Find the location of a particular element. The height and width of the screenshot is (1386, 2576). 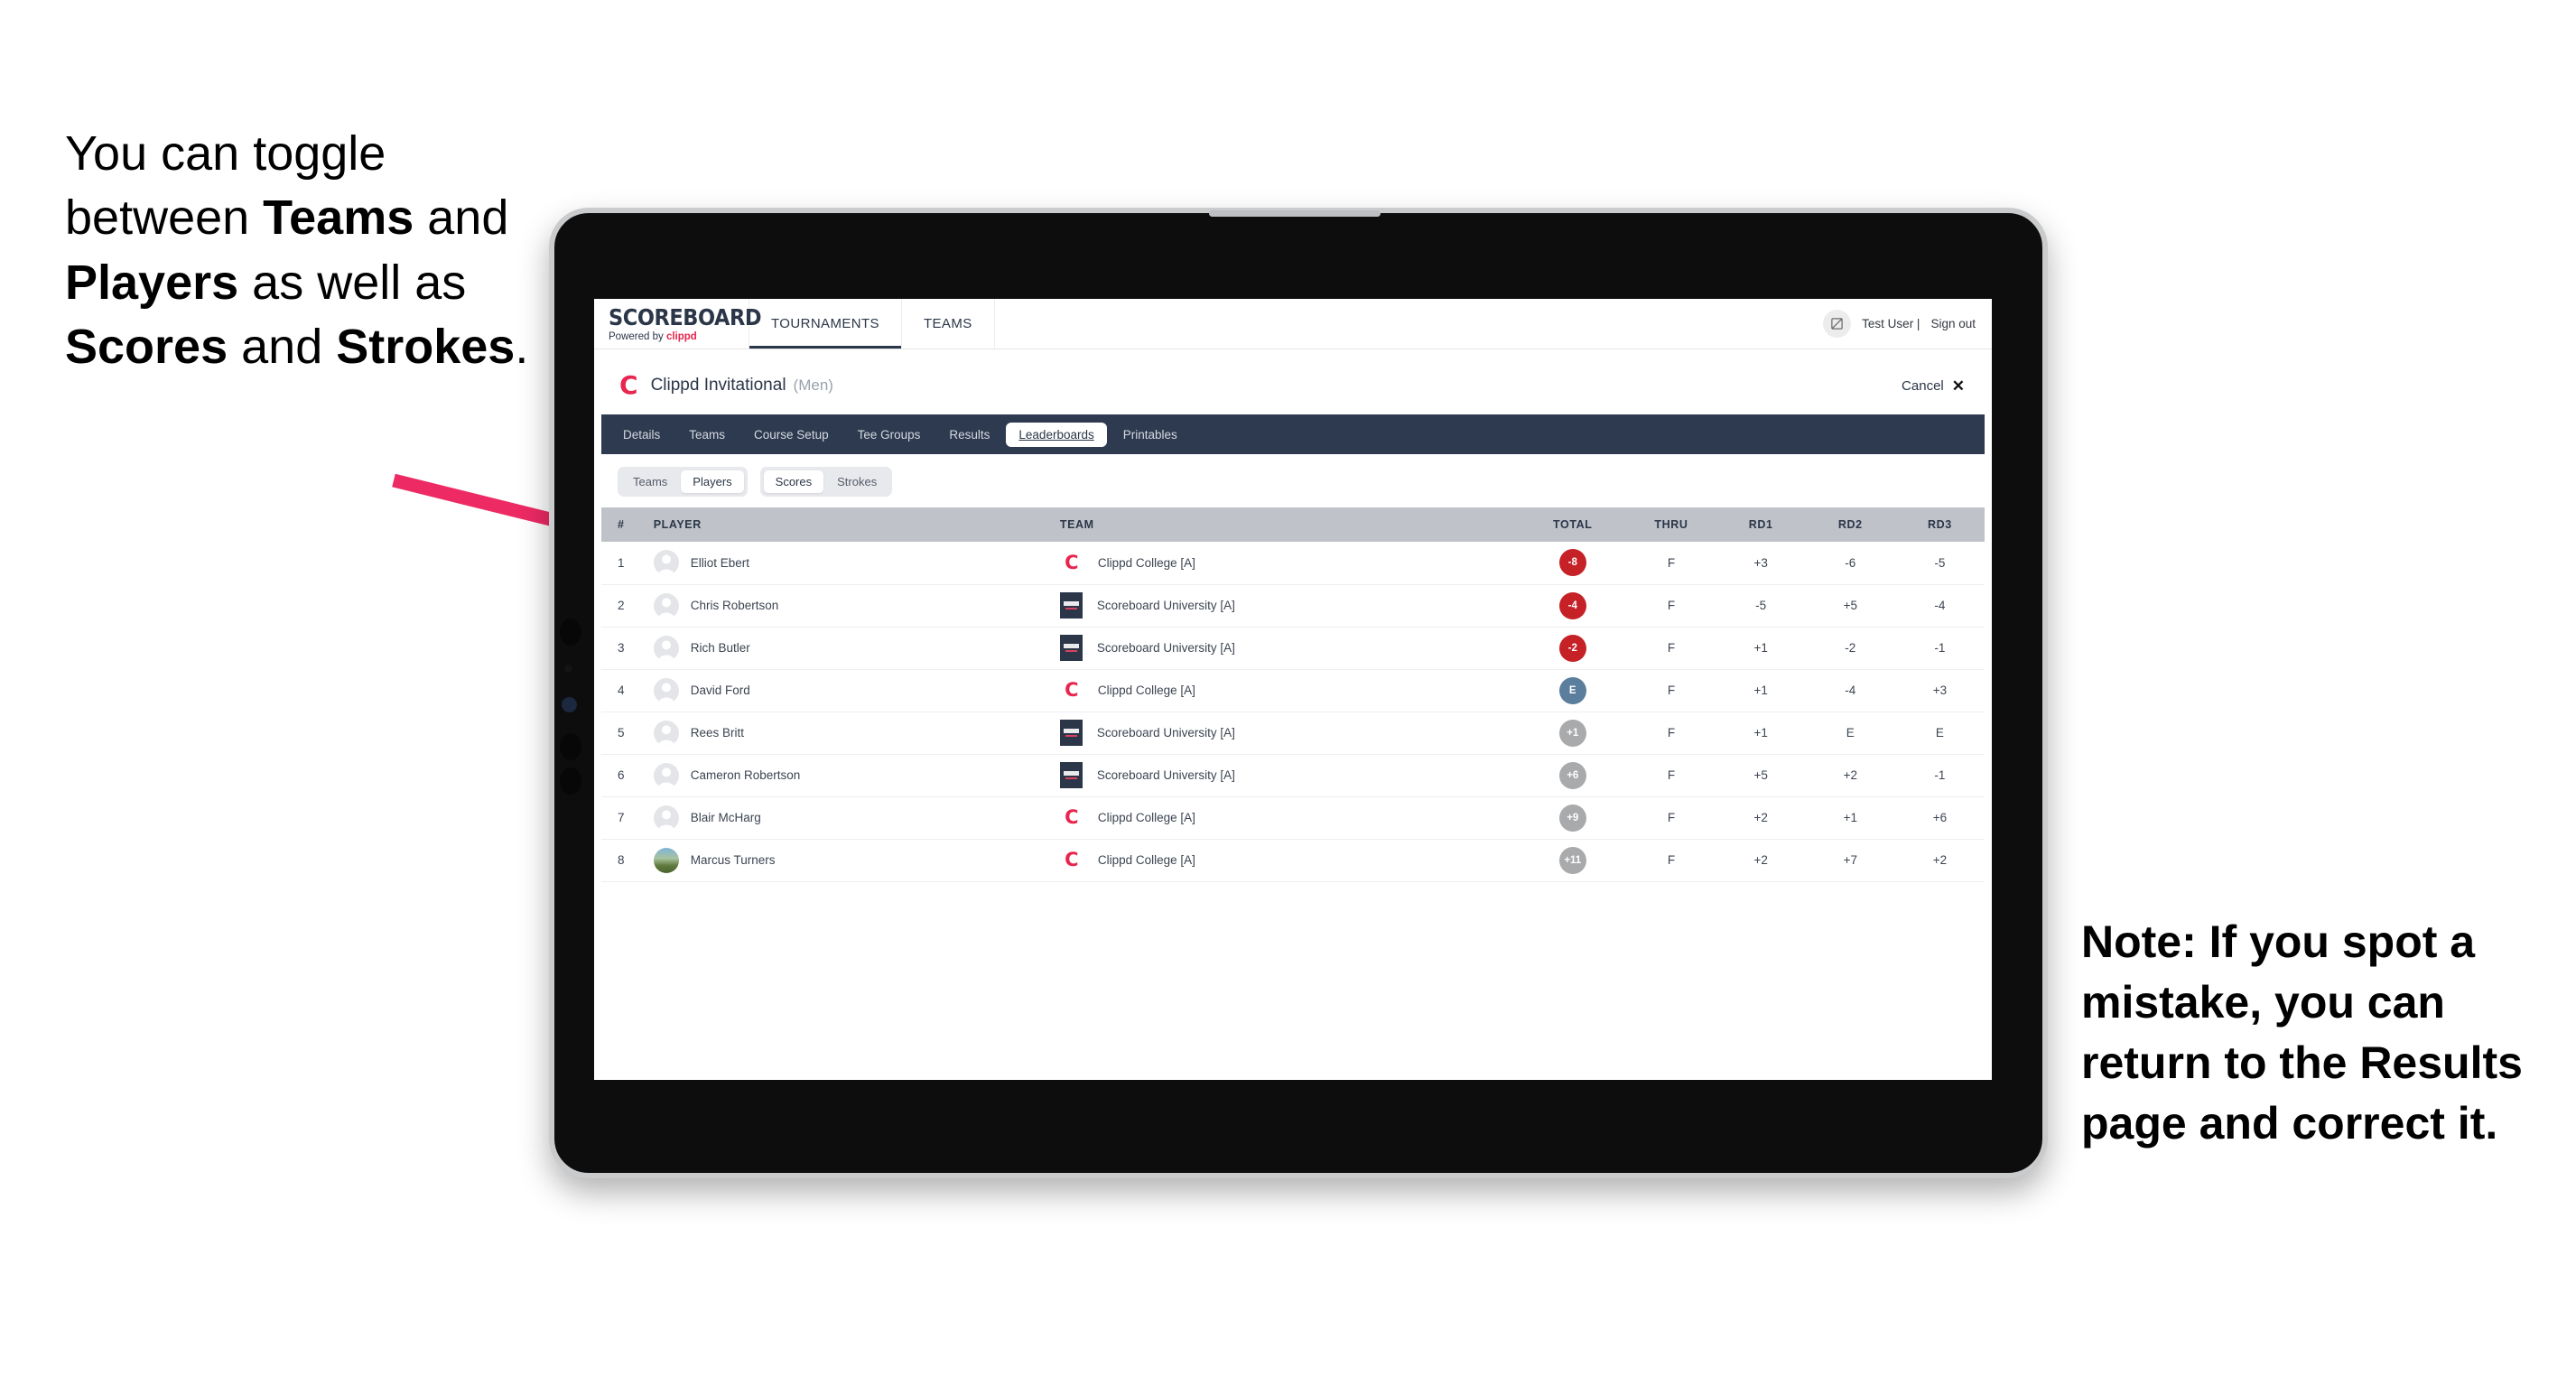

toggle-scores: Scores is located at coordinates (793, 482).